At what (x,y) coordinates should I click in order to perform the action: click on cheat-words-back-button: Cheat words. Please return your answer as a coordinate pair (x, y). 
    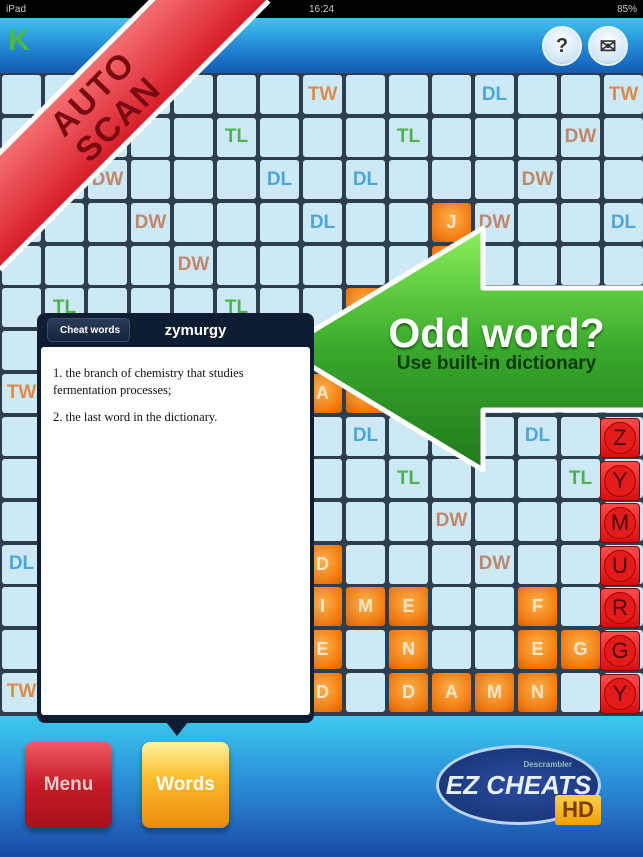
    Looking at the image, I should click on (89, 330).